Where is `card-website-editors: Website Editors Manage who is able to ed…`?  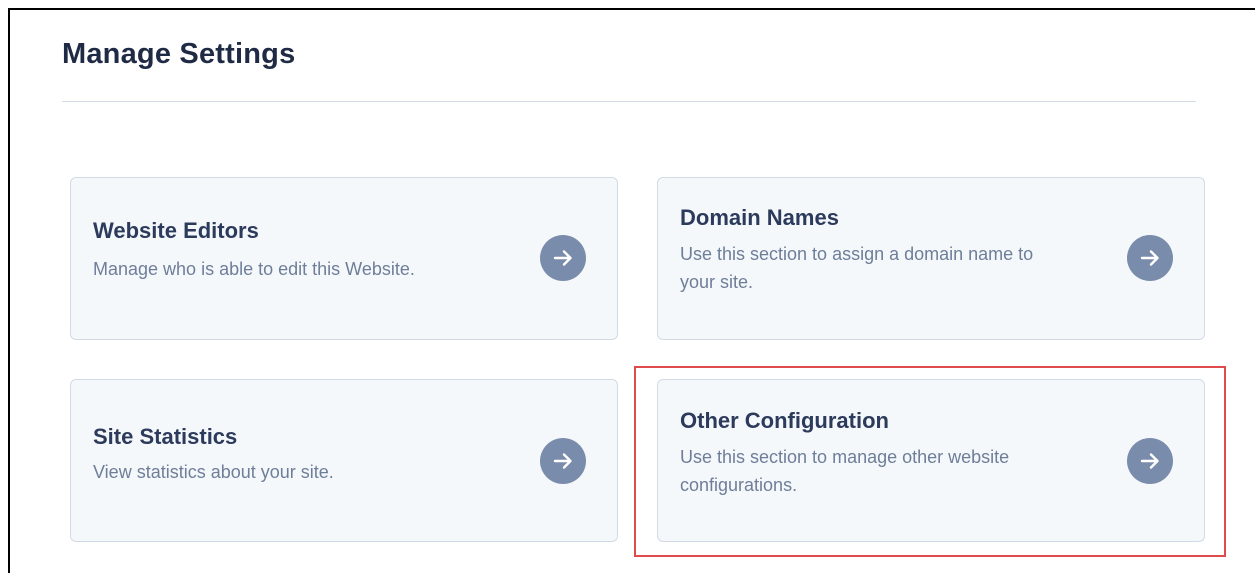
card-website-editors: Website Editors Manage who is able to ed… is located at coordinates (344, 258).